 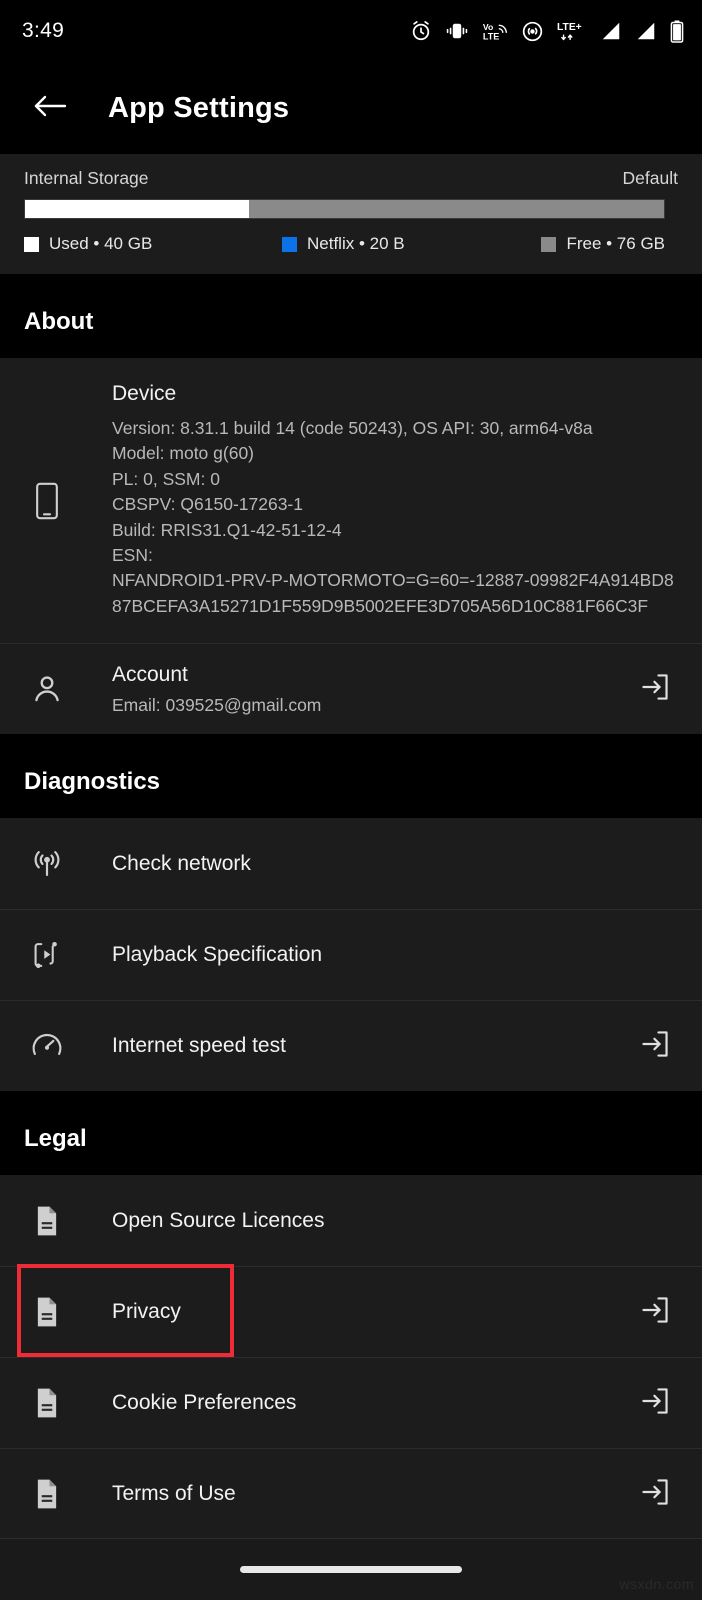 I want to click on watermark: wsxdn.com, so click(x=656, y=1584).